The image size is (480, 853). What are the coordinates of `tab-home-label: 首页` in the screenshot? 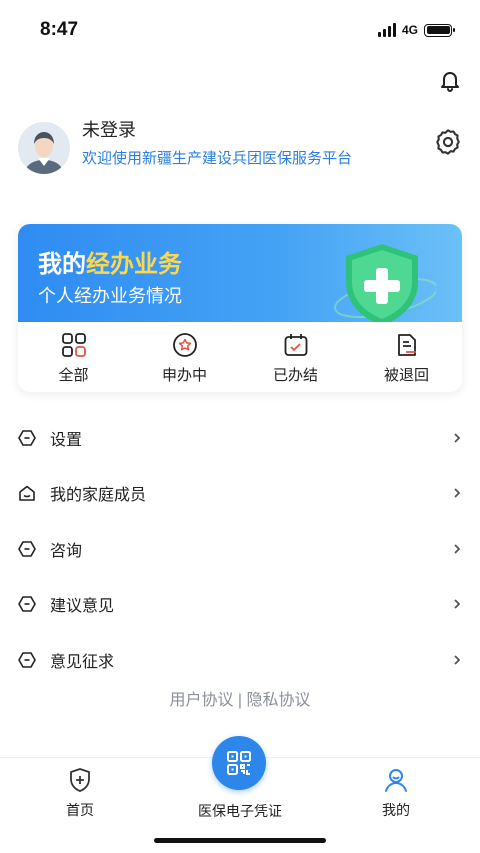 It's located at (80, 810).